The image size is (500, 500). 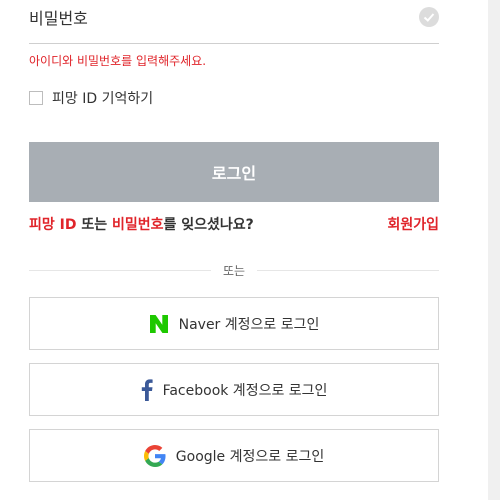 What do you see at coordinates (234, 270) in the screenshot?
I see `or-divider: 또는` at bounding box center [234, 270].